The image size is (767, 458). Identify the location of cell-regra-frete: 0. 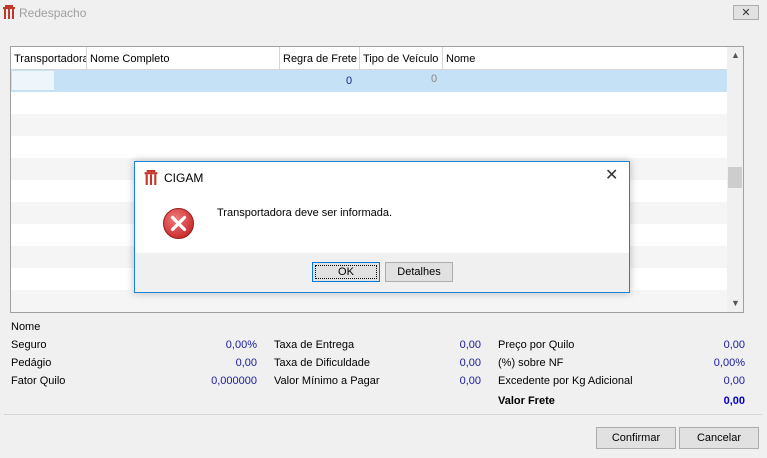
(349, 81).